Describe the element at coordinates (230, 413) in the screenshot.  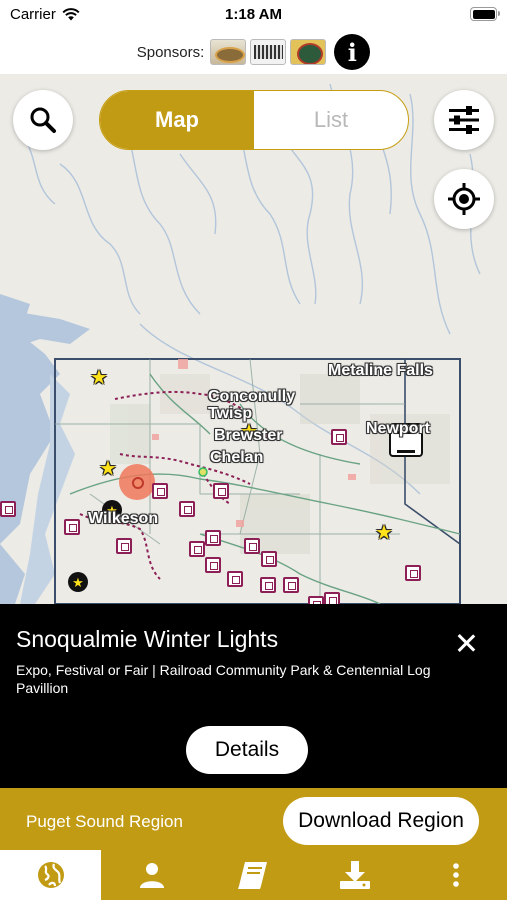
I see `place-label: Twisp` at that location.